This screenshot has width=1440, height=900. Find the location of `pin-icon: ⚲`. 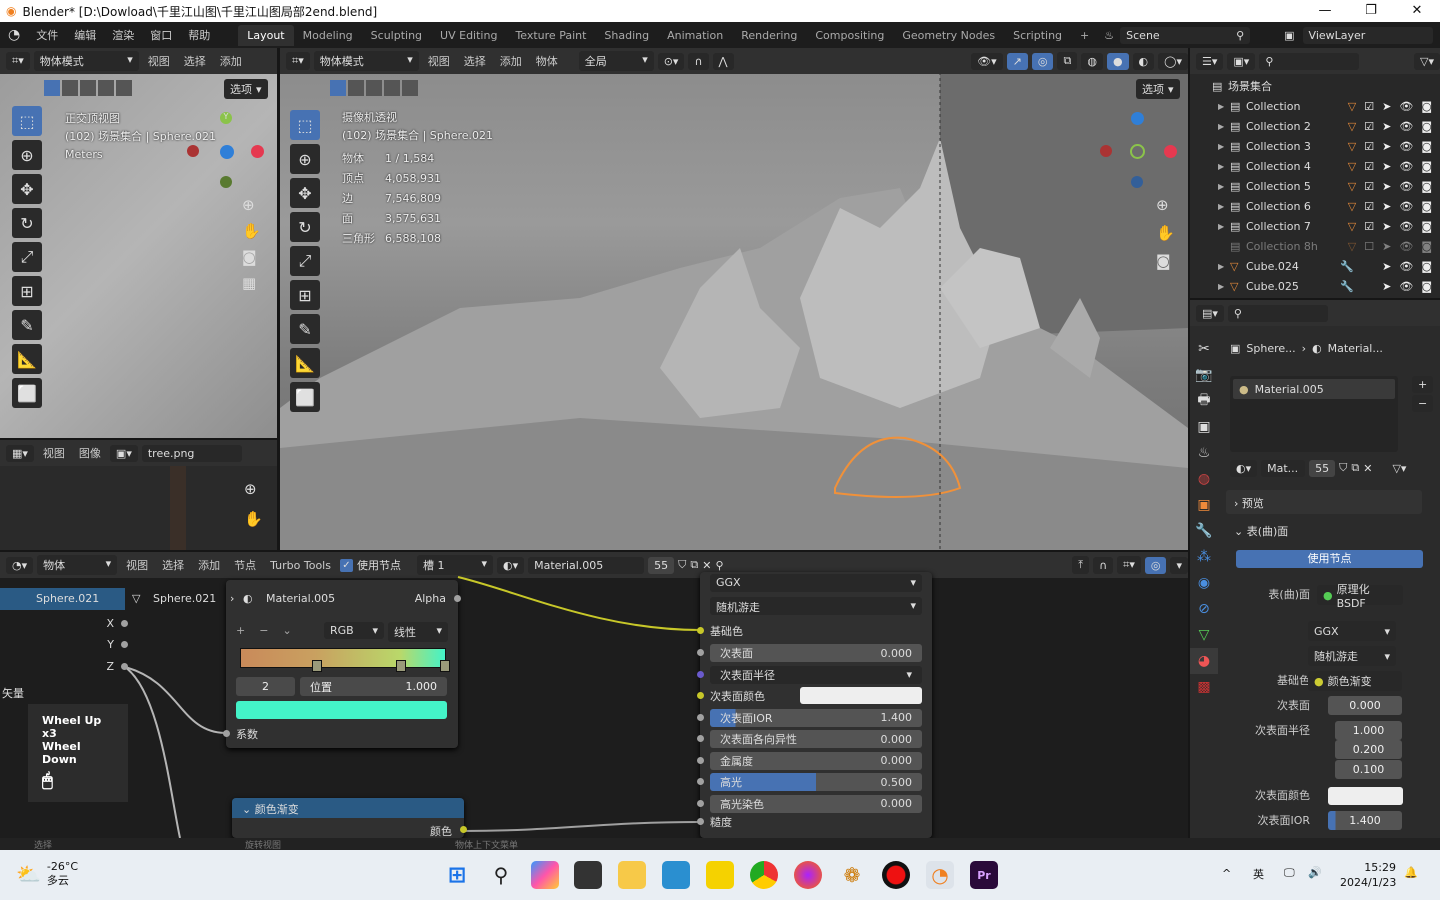

pin-icon: ⚲ is located at coordinates (1240, 35).